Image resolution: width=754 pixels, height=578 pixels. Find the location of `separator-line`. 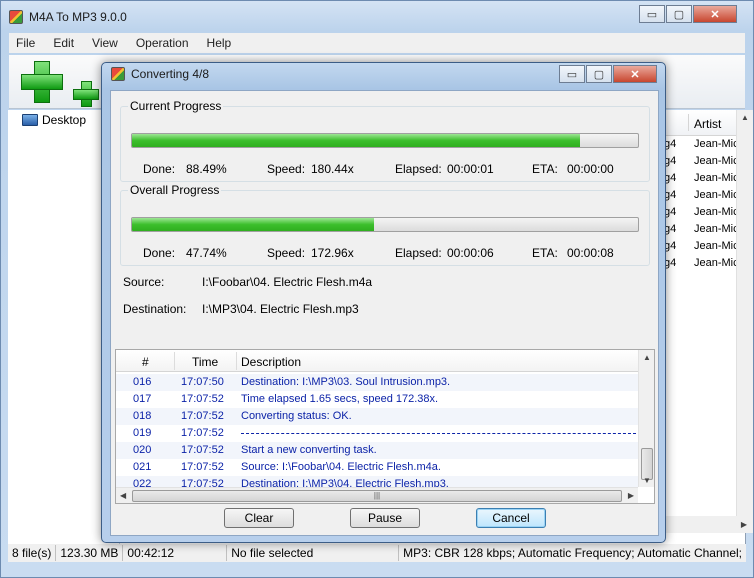

separator-line is located at coordinates (438, 433).